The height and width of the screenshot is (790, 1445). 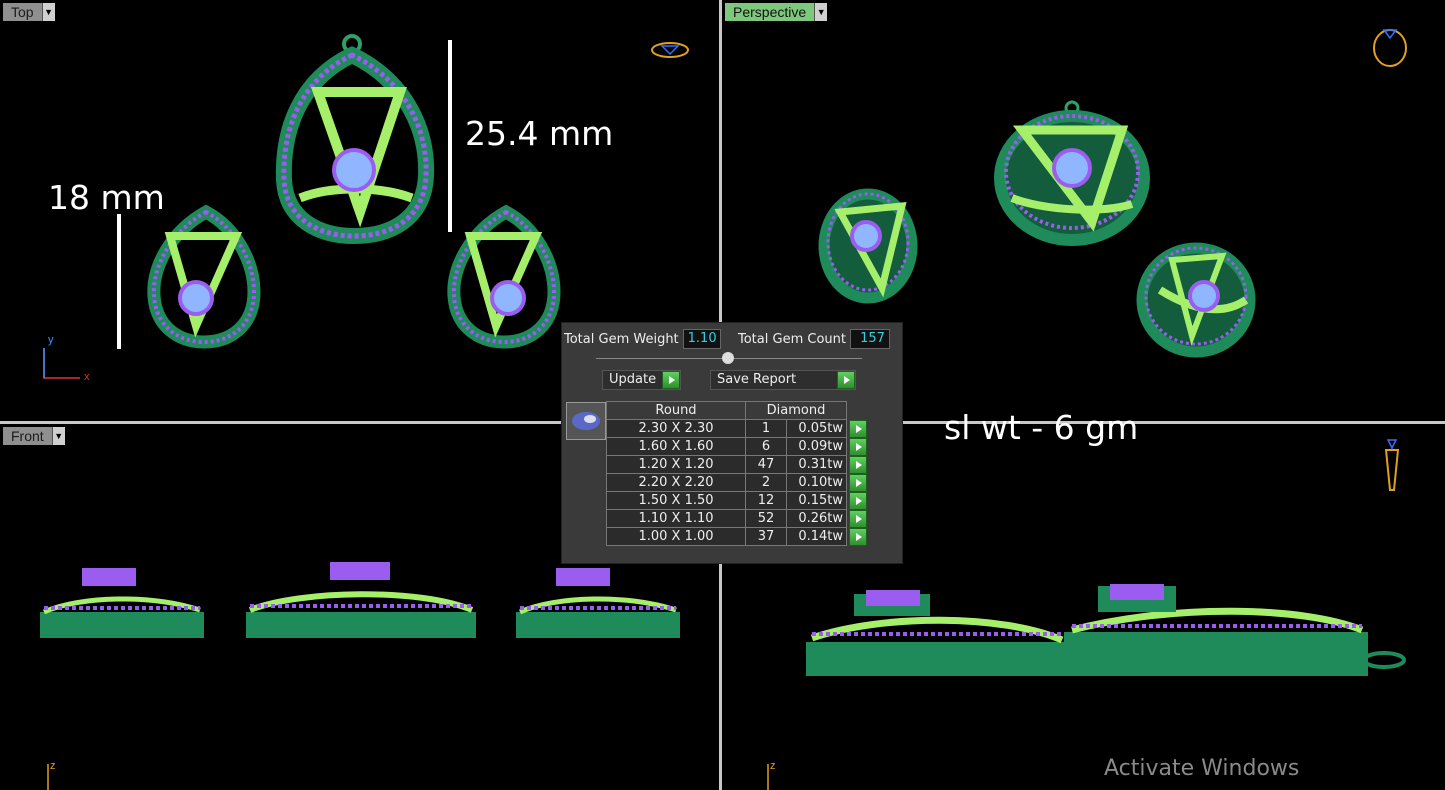 What do you see at coordinates (450, 136) in the screenshot?
I see `dimension-line-large` at bounding box center [450, 136].